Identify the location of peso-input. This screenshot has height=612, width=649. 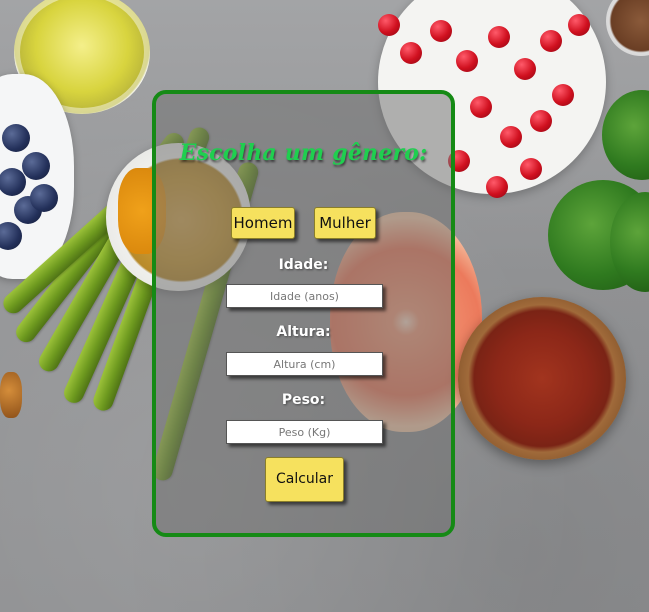
(304, 432).